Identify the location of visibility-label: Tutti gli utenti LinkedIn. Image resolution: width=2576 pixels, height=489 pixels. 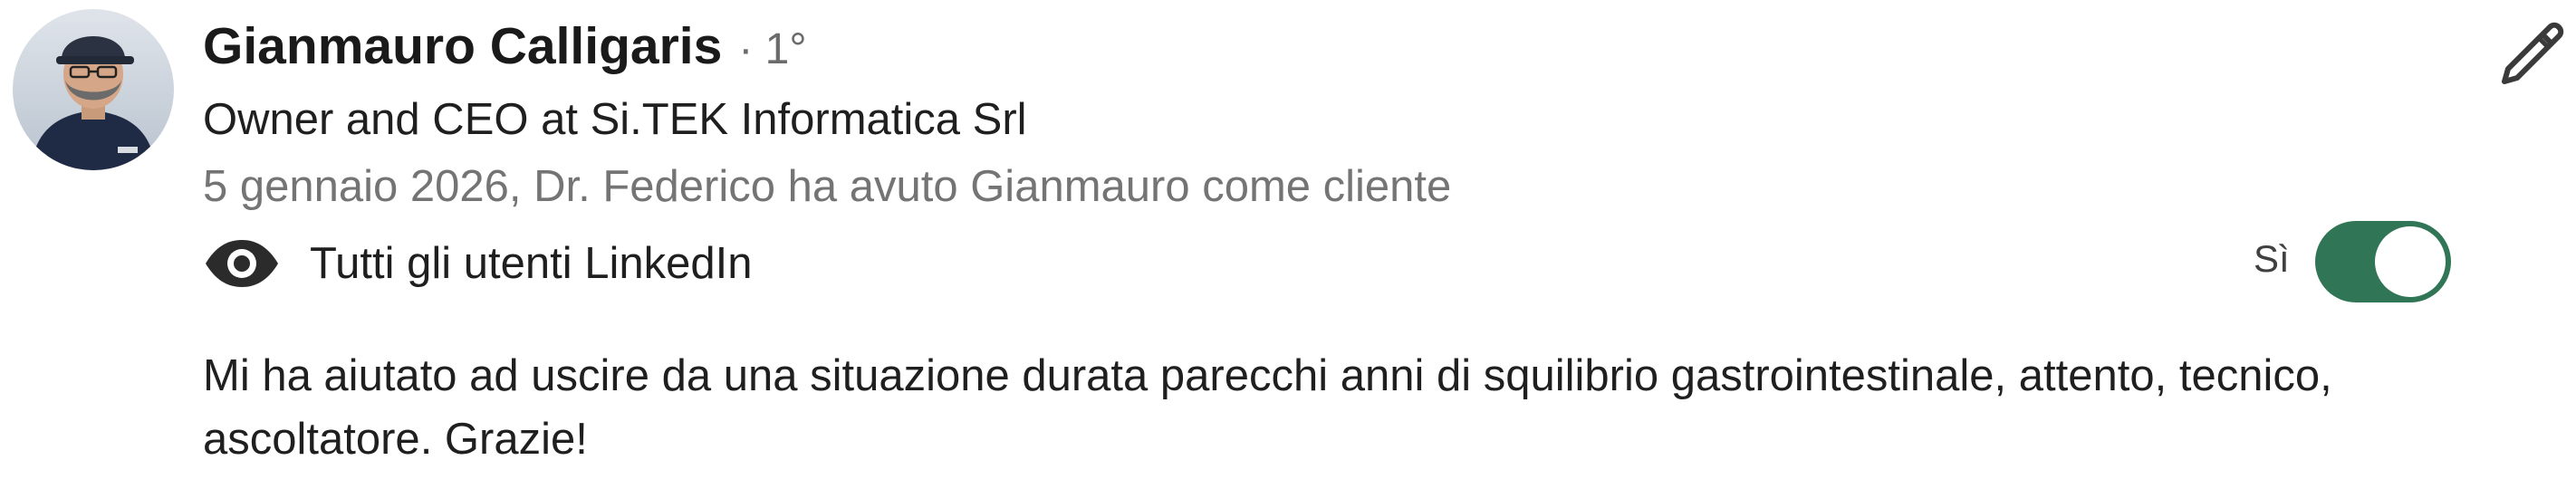
(531, 264).